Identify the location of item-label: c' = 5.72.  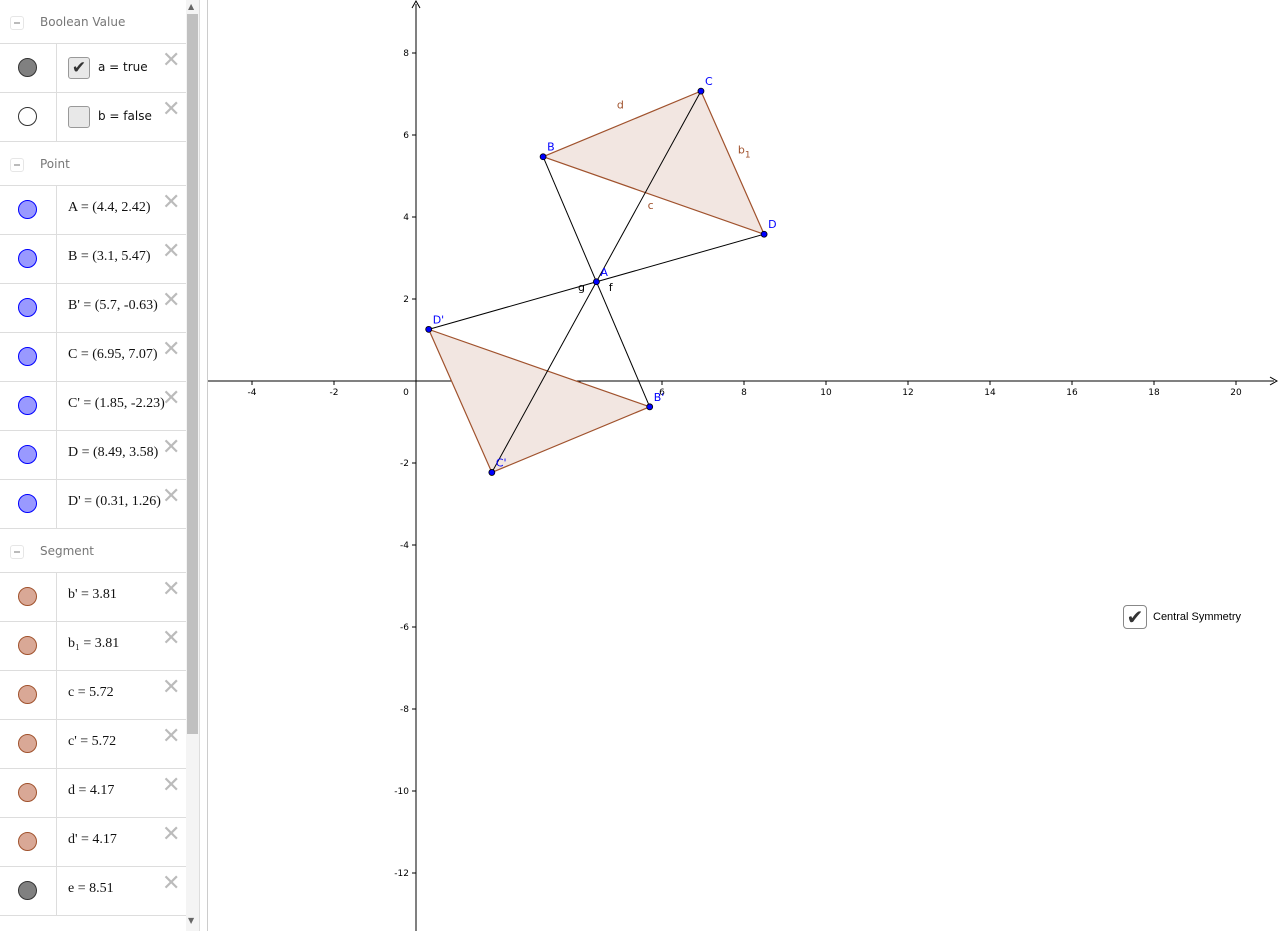
(92, 742).